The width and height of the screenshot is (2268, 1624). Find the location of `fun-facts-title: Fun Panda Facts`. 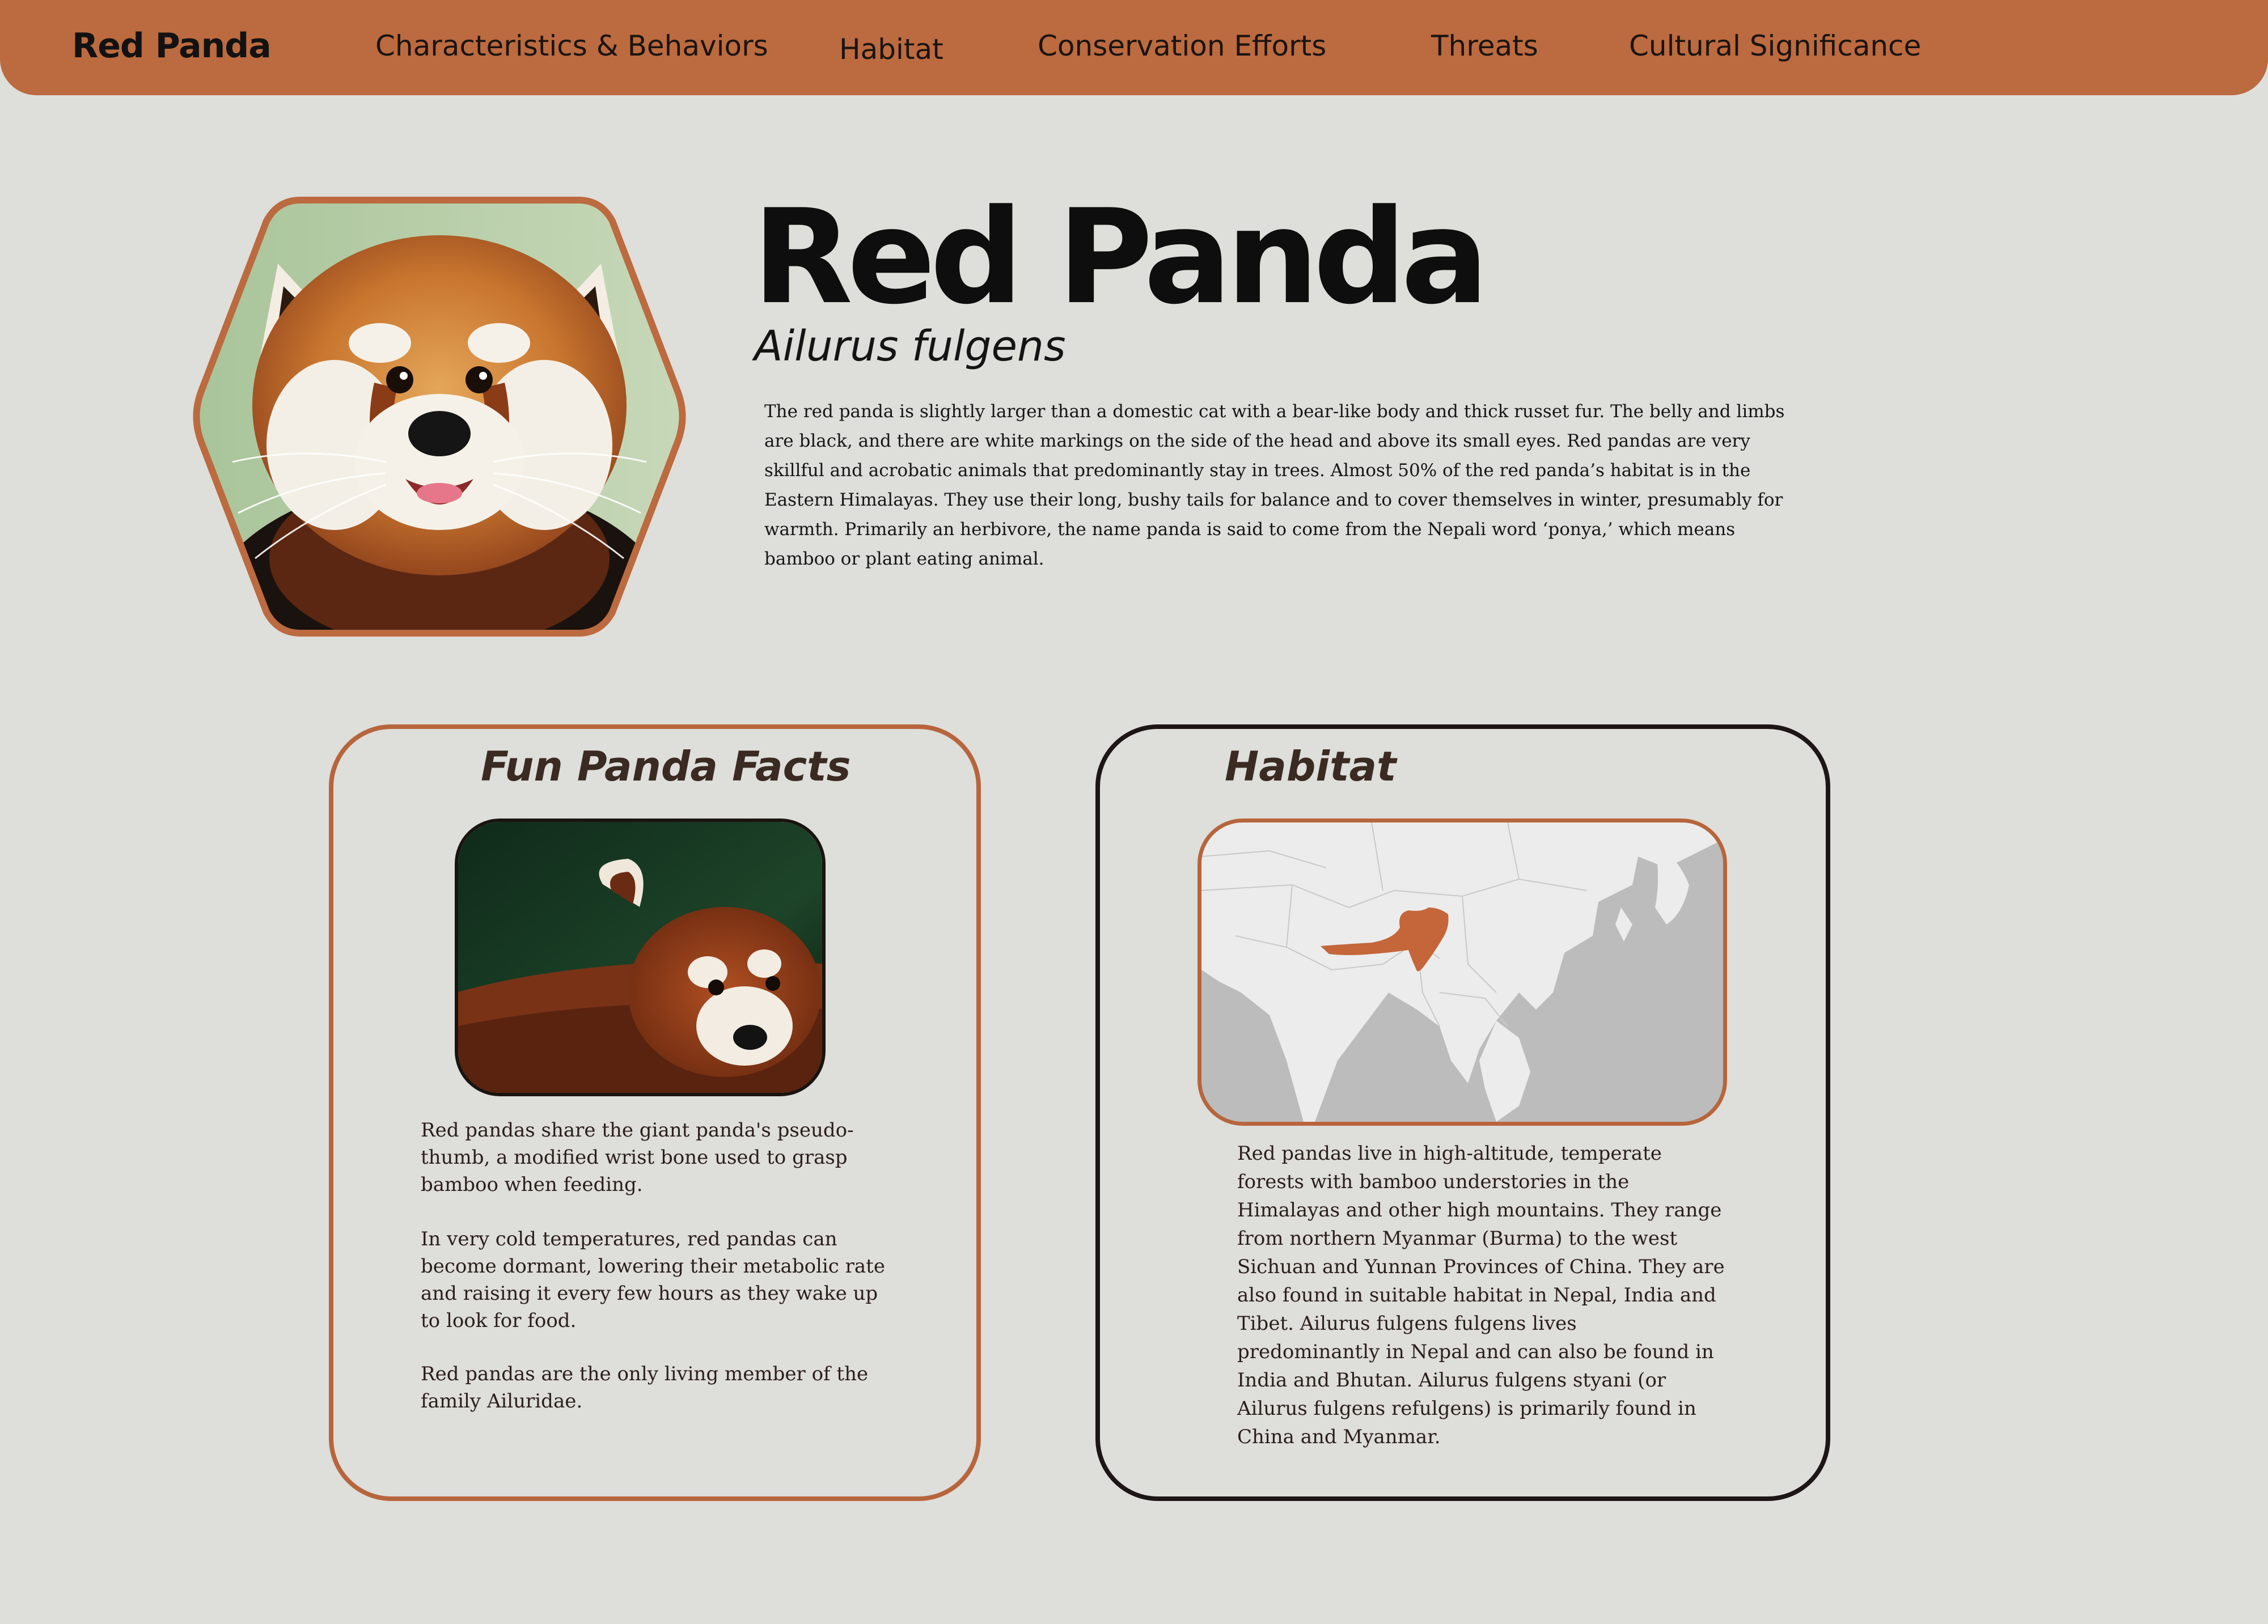

fun-facts-title: Fun Panda Facts is located at coordinates (666, 766).